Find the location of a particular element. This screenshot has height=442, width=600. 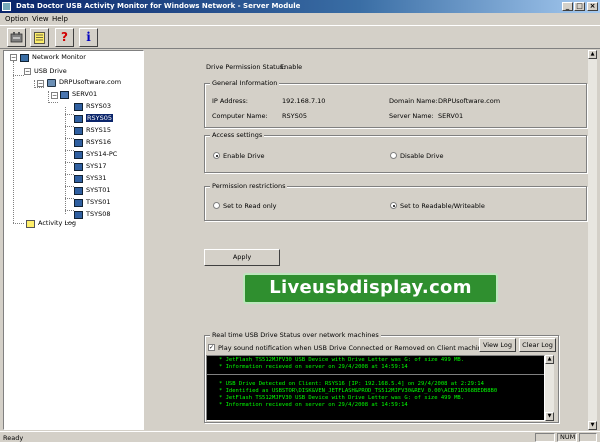

tree-node-domain: DRPUsoftware.com is located at coordinates (84, 82).